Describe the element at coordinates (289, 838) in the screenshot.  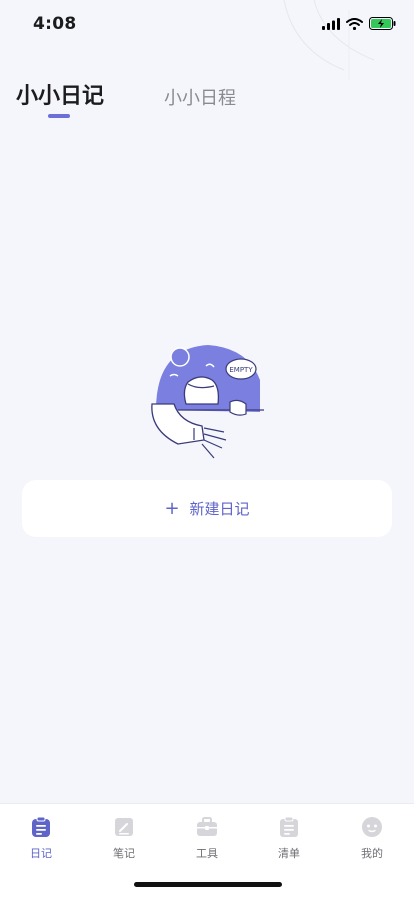
I see `tab-bar-item-checklist: 清单` at that location.